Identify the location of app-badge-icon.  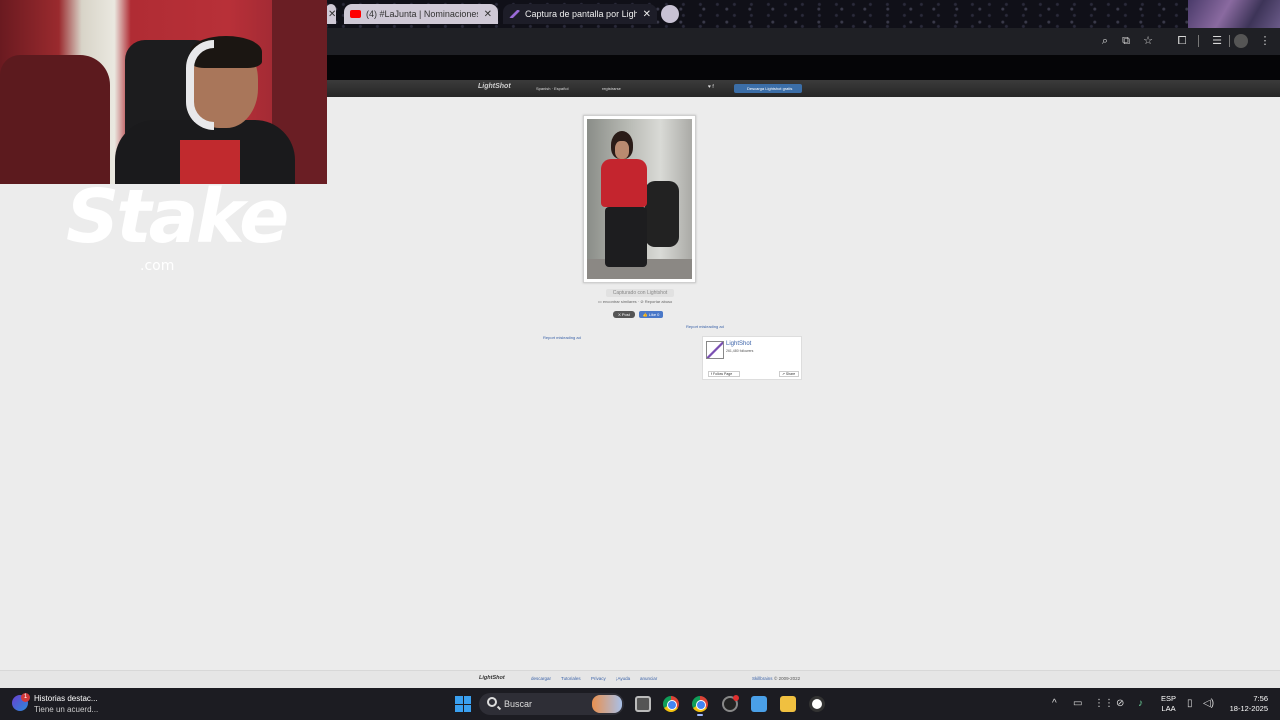
(736, 698).